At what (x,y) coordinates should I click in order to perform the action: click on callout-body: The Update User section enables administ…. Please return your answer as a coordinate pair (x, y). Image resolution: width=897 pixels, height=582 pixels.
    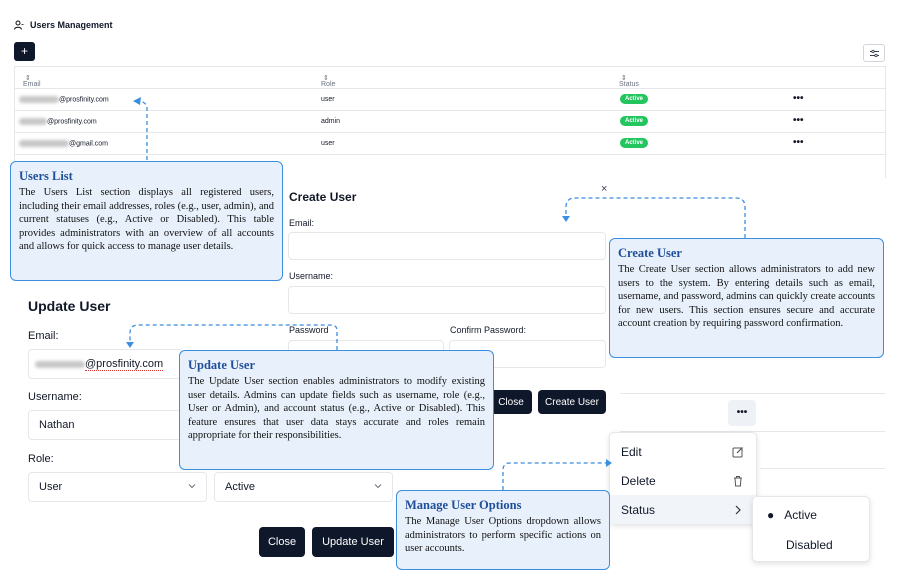
    Looking at the image, I should click on (336, 409).